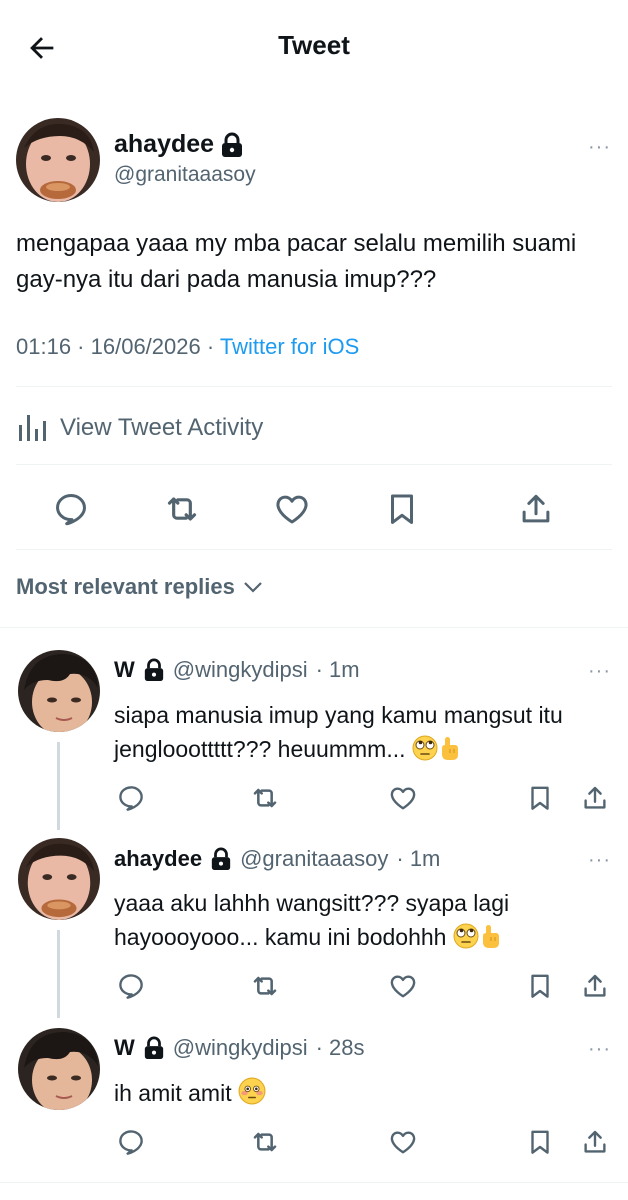 This screenshot has height=1200, width=628. I want to click on page-title: Tweet, so click(314, 45).